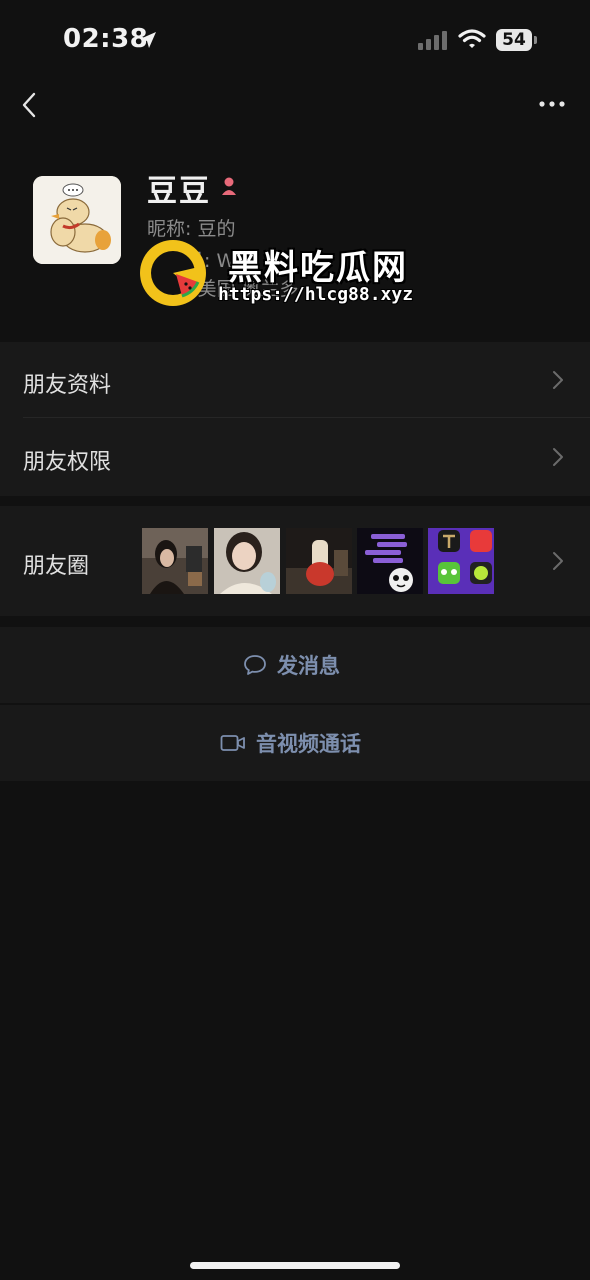 The height and width of the screenshot is (1280, 590). I want to click on home-indicator, so click(295, 1265).